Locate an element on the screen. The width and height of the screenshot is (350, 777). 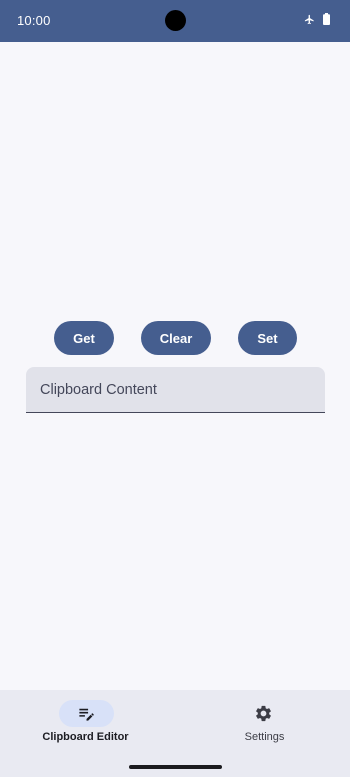
clipboard-actions: Get Clear Set is located at coordinates (175, 338).